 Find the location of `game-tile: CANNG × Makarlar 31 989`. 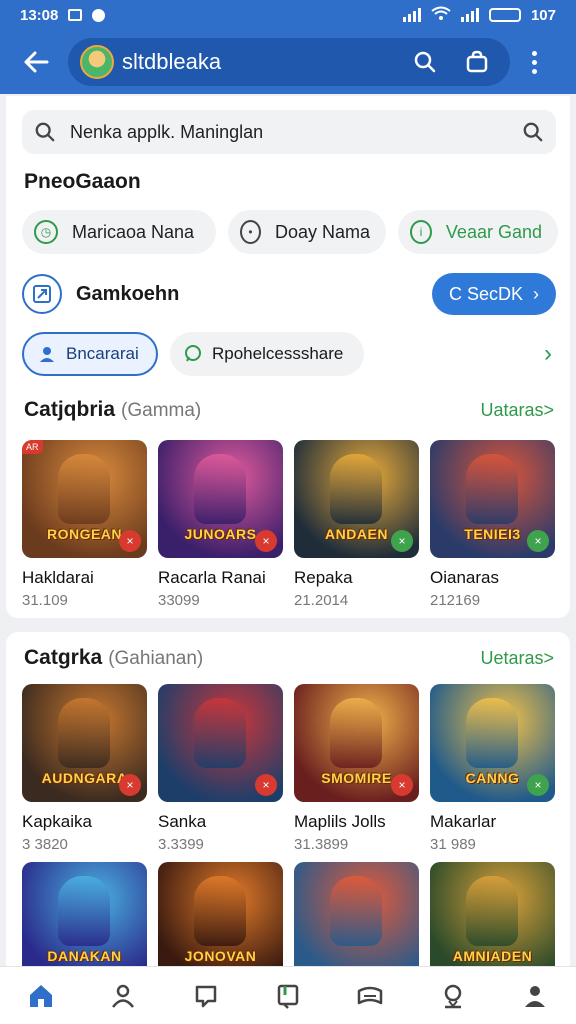

game-tile: CANNG × Makarlar 31 989 is located at coordinates (492, 768).